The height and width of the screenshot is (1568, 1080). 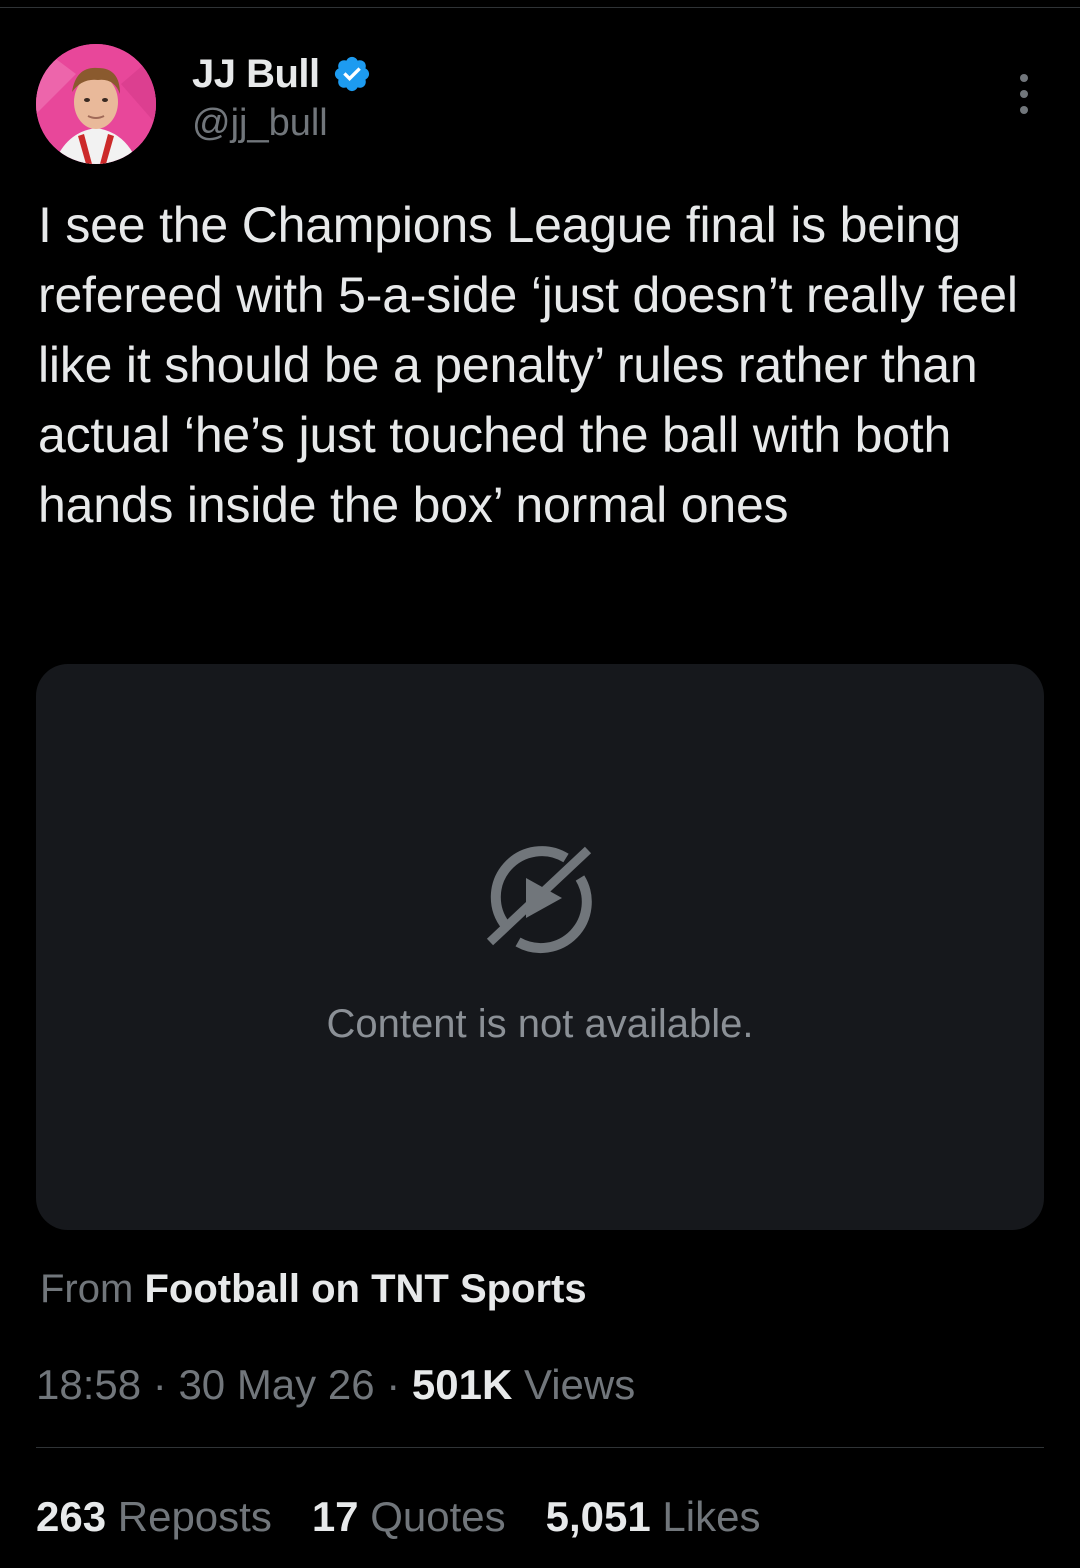 I want to click on reposts-label: Reposts, so click(x=194, y=1516).